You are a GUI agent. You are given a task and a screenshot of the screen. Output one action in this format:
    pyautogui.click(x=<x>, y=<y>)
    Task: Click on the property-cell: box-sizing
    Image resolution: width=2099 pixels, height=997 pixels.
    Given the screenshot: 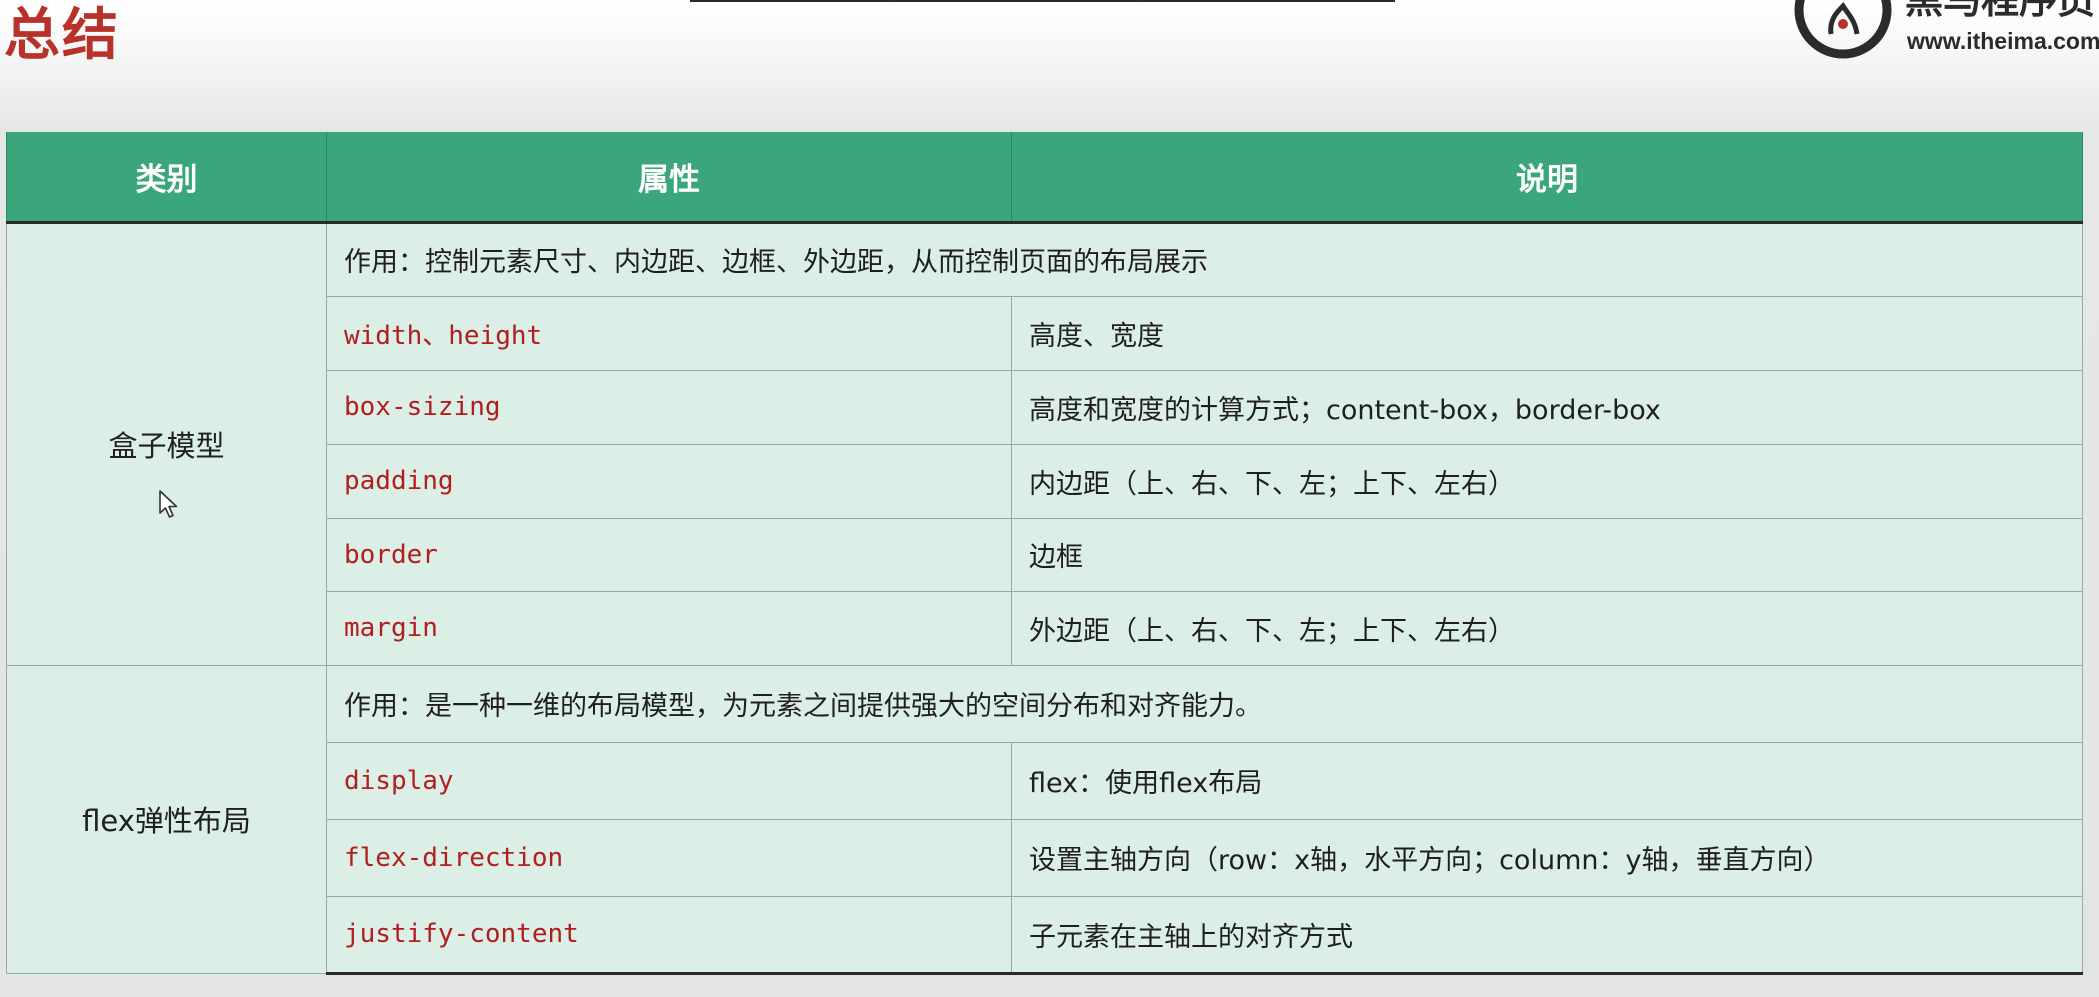 What is the action you would take?
    pyautogui.click(x=669, y=407)
    